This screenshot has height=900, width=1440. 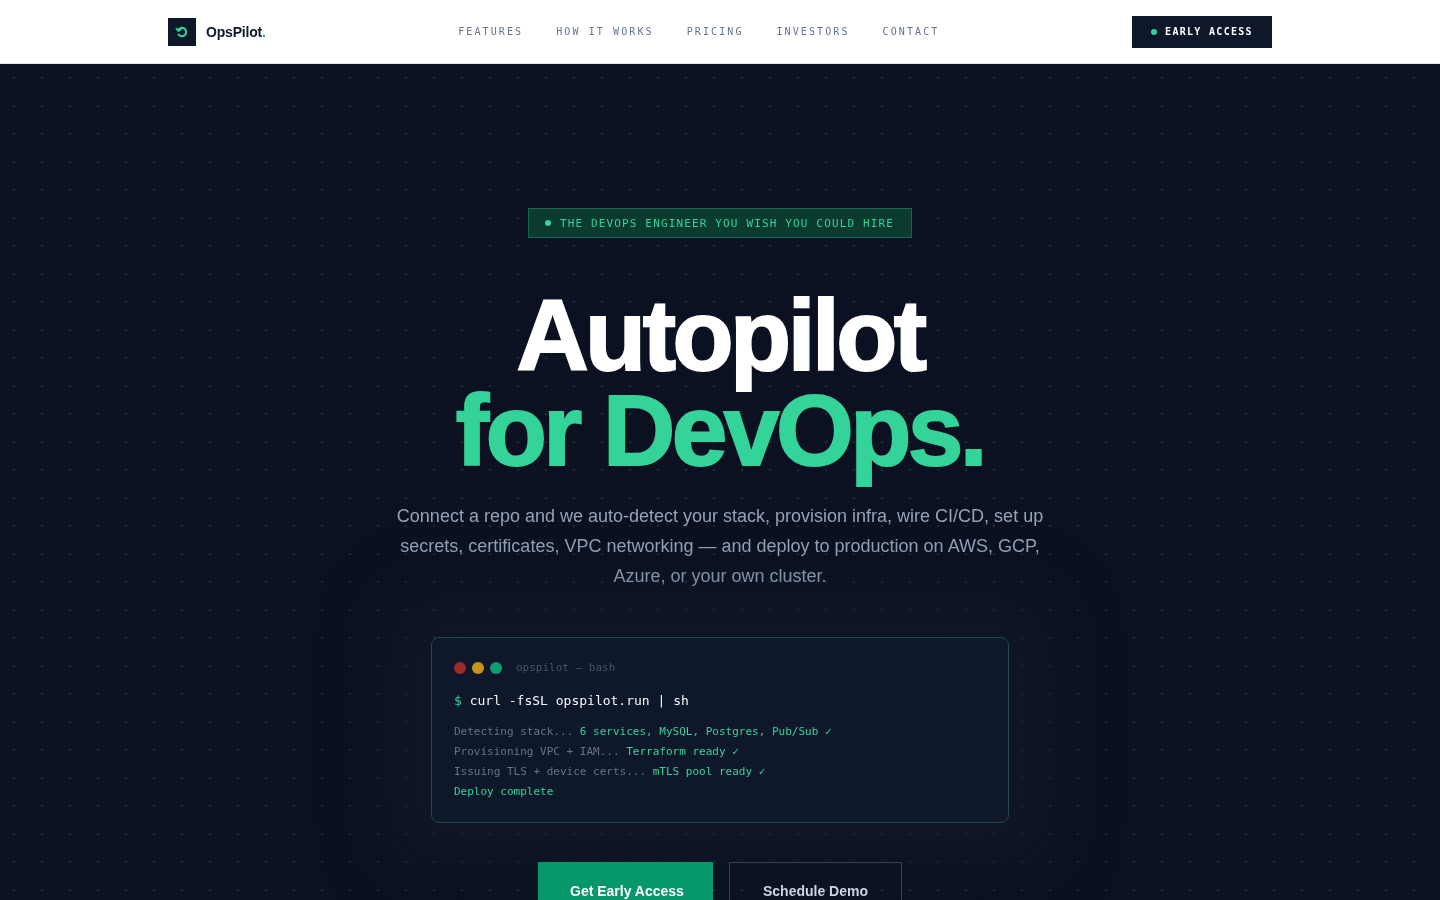 What do you see at coordinates (572, 701) in the screenshot?
I see `terminal-command: $ curl -fsSL opspilot.run | sh` at bounding box center [572, 701].